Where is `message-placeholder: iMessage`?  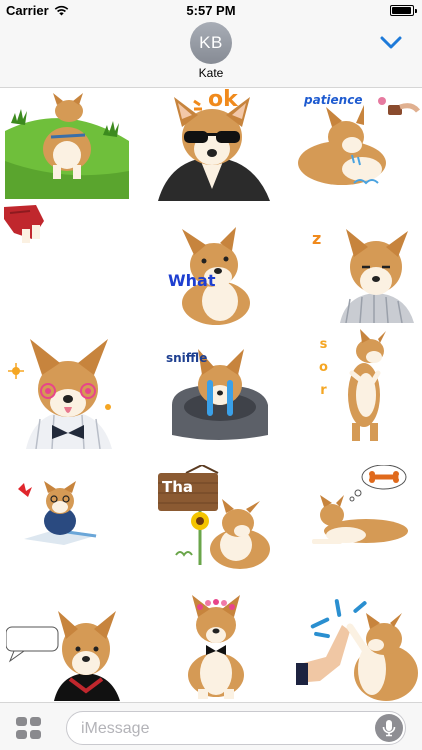 message-placeholder: iMessage is located at coordinates (115, 728).